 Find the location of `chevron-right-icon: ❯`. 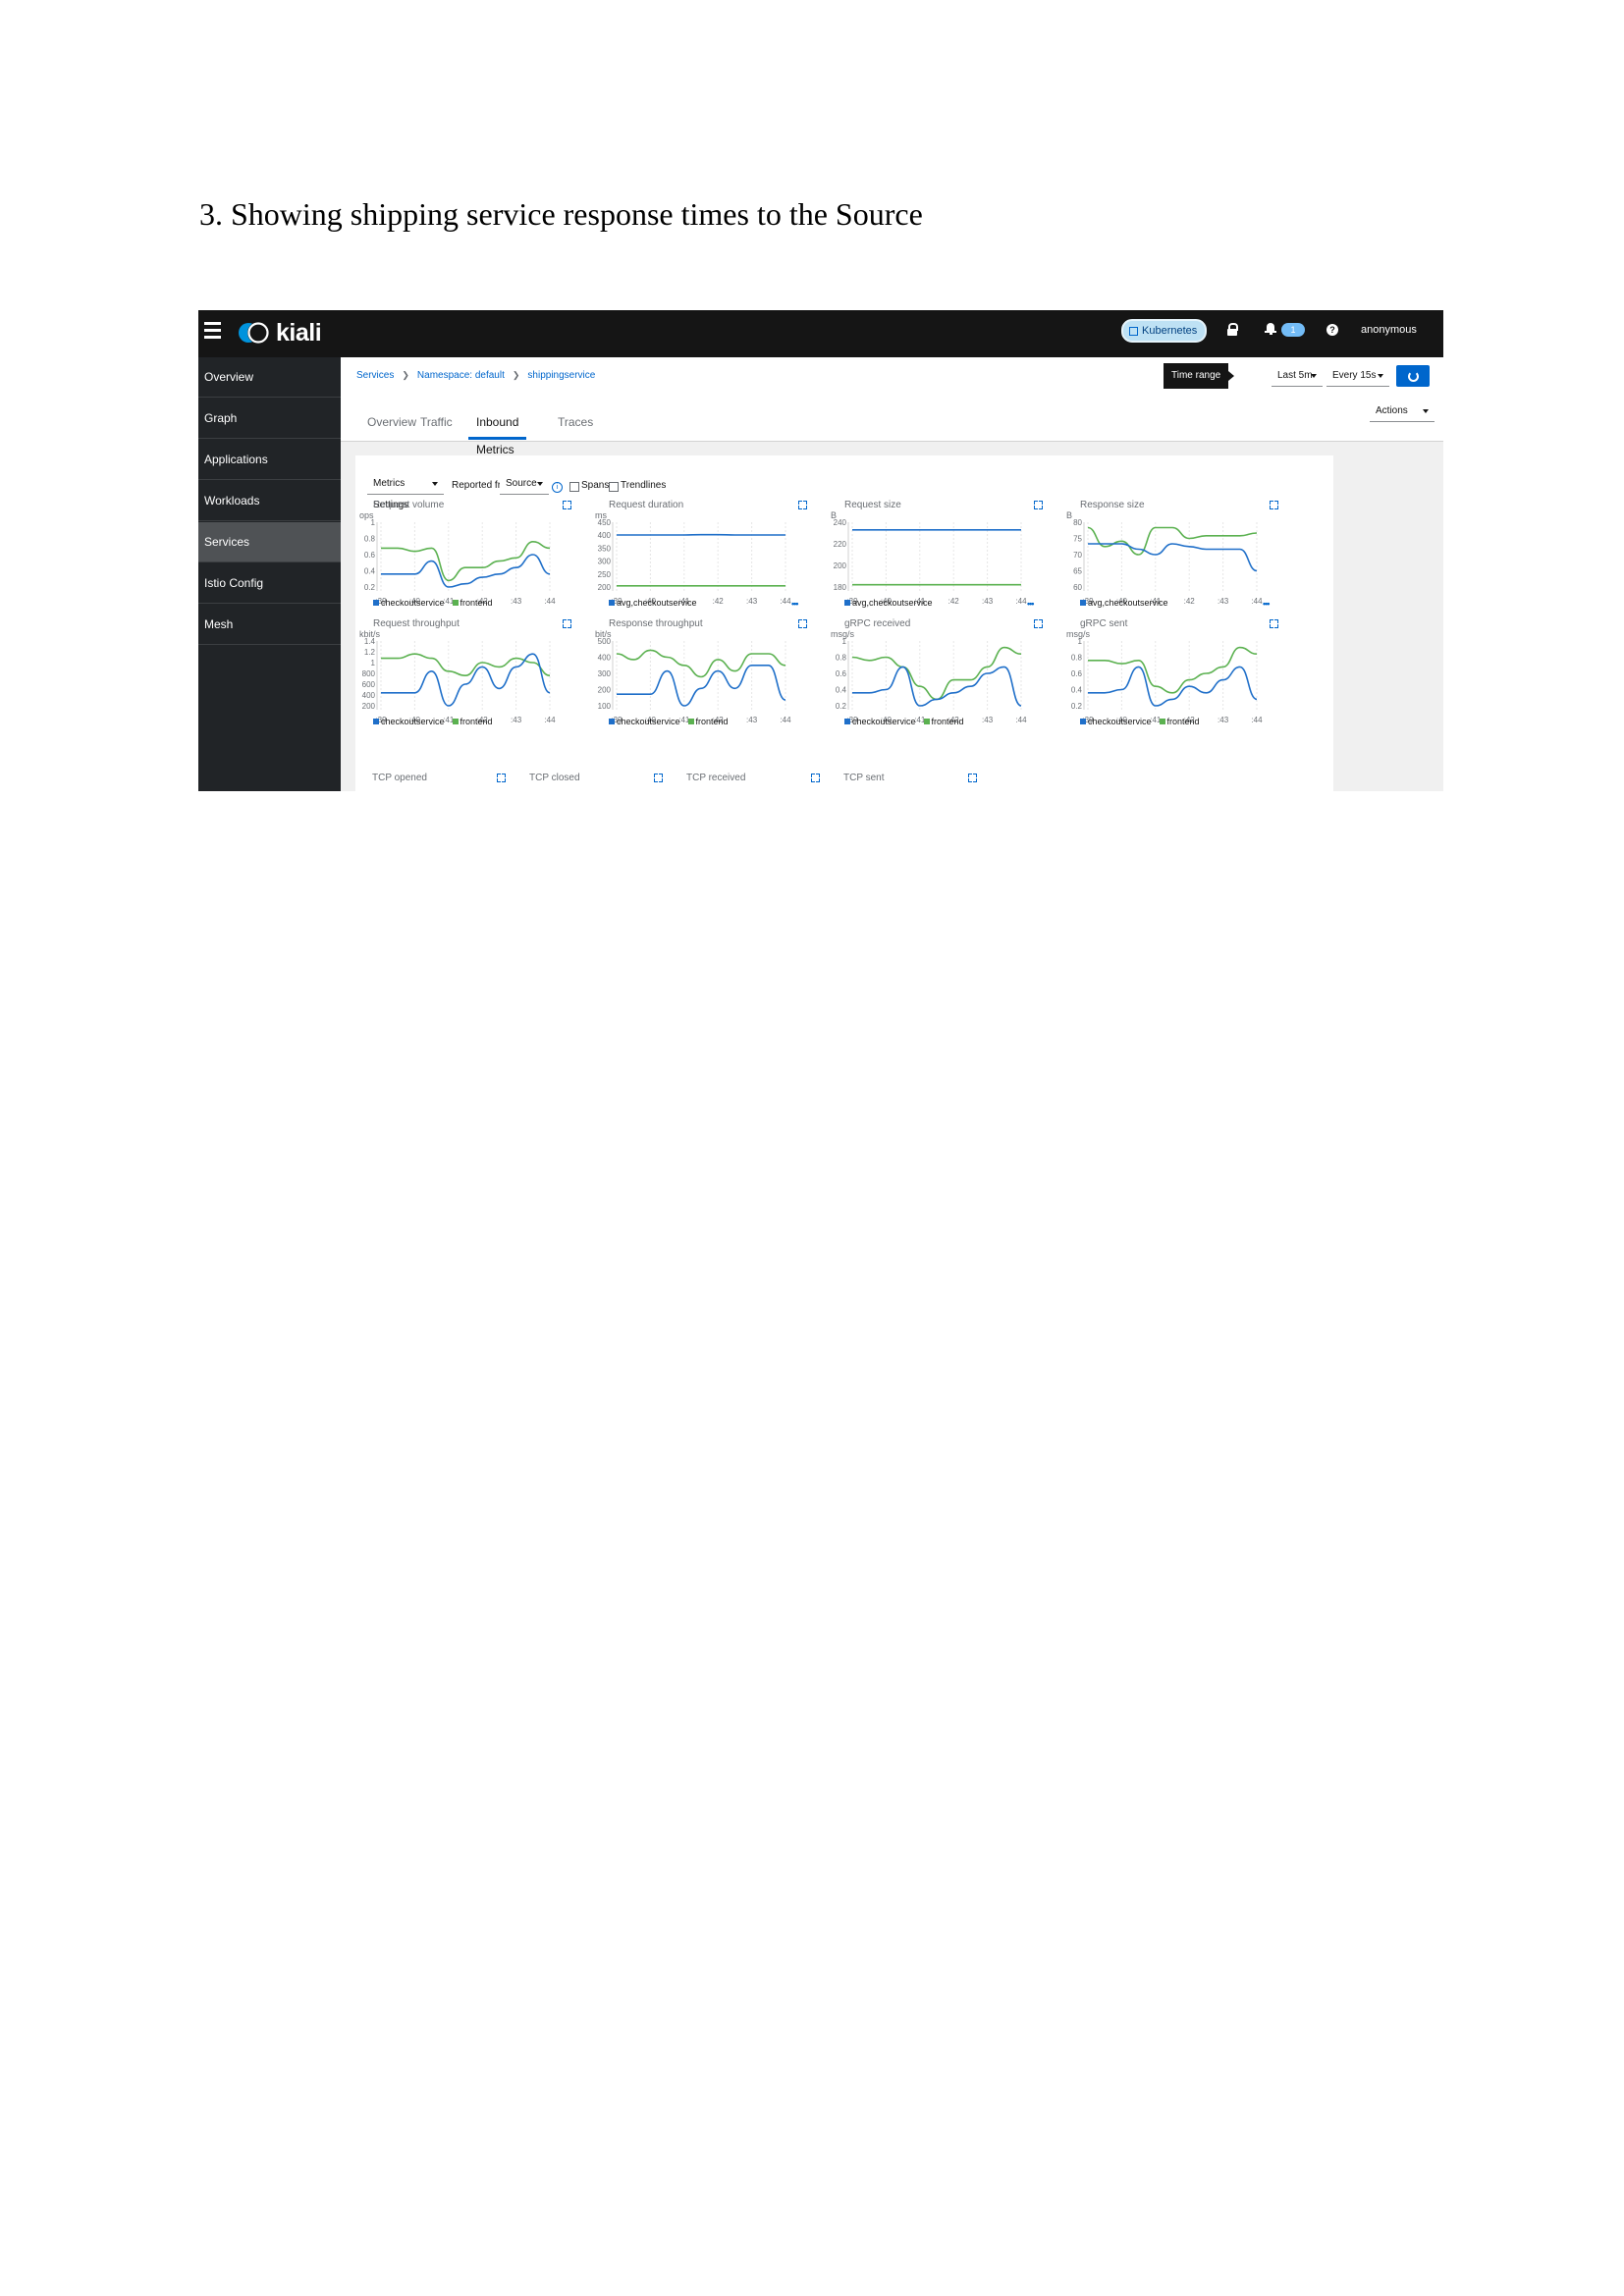

chevron-right-icon: ❯ is located at coordinates (405, 375).